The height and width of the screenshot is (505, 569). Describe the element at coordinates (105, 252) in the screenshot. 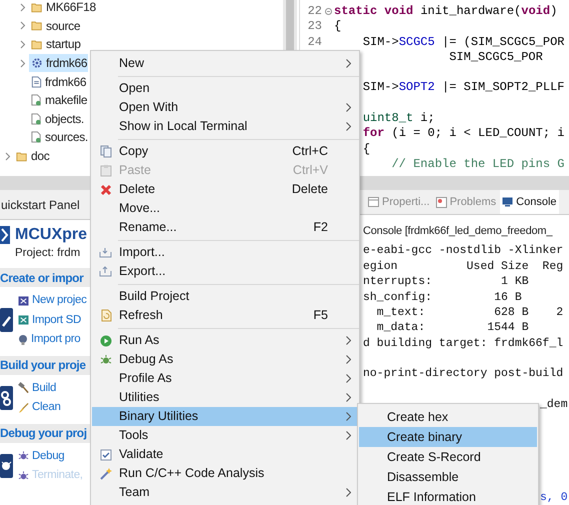

I see `import-icon` at that location.